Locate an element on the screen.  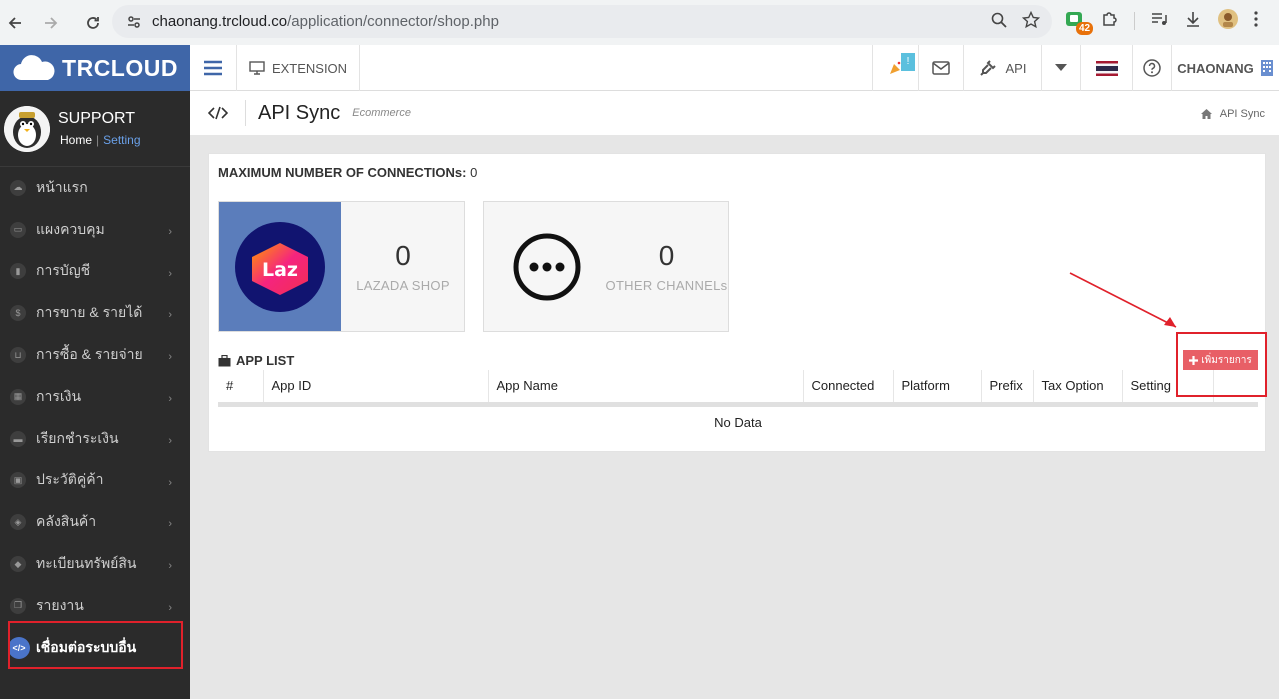
brand-logo: TRCLOUD is located at coordinates (95, 68).